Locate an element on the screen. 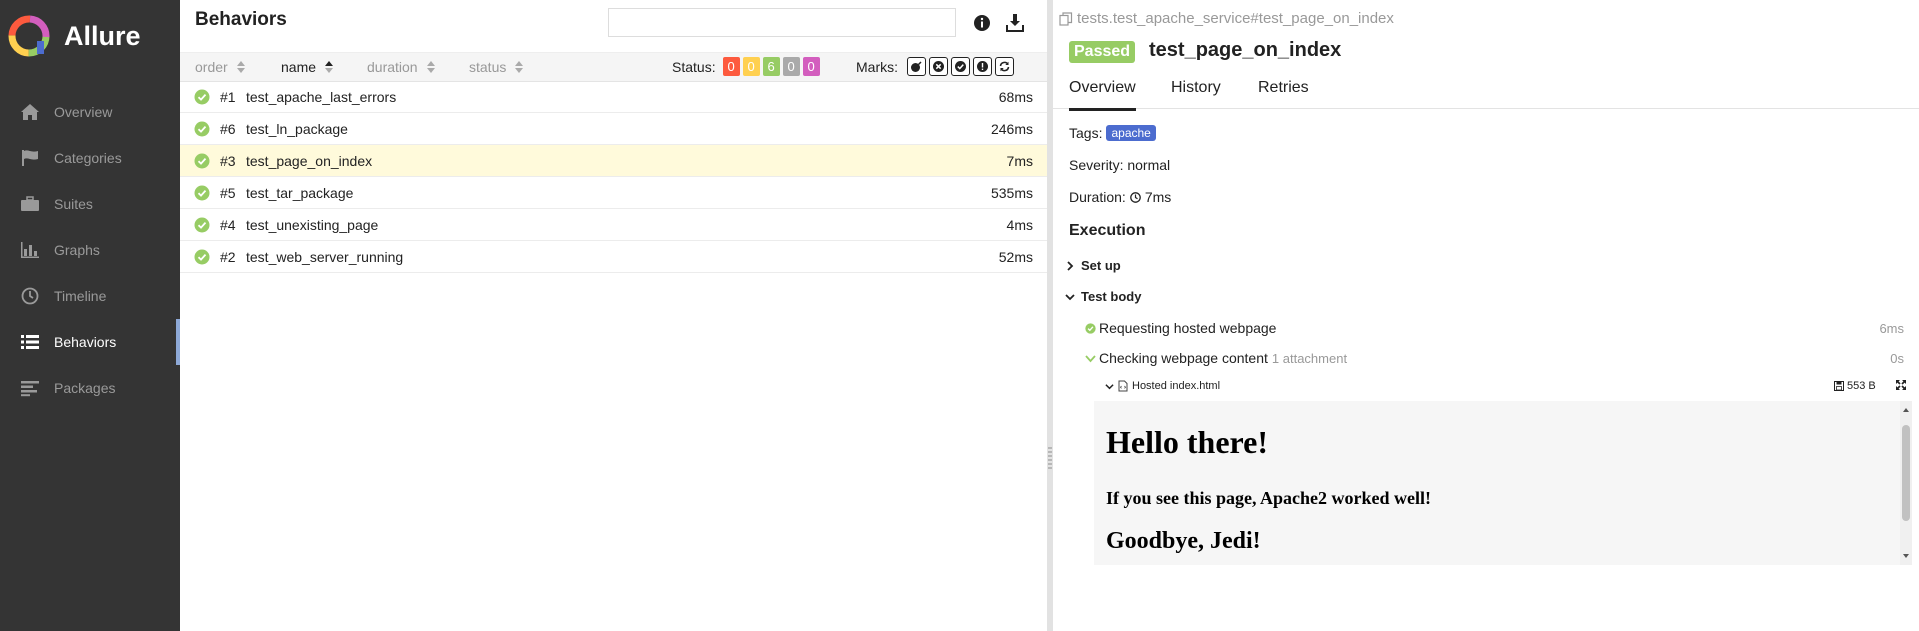 The height and width of the screenshot is (631, 1919). sidebar-item-label: Overview is located at coordinates (83, 112).